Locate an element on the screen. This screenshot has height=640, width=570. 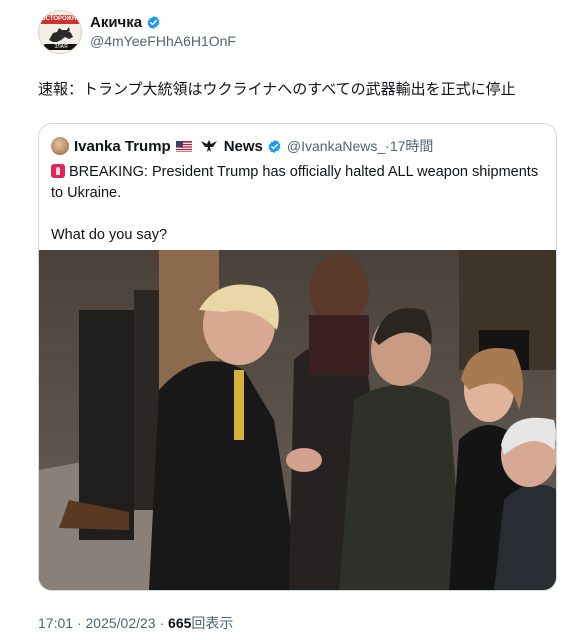
view-count: 665 is located at coordinates (180, 623).